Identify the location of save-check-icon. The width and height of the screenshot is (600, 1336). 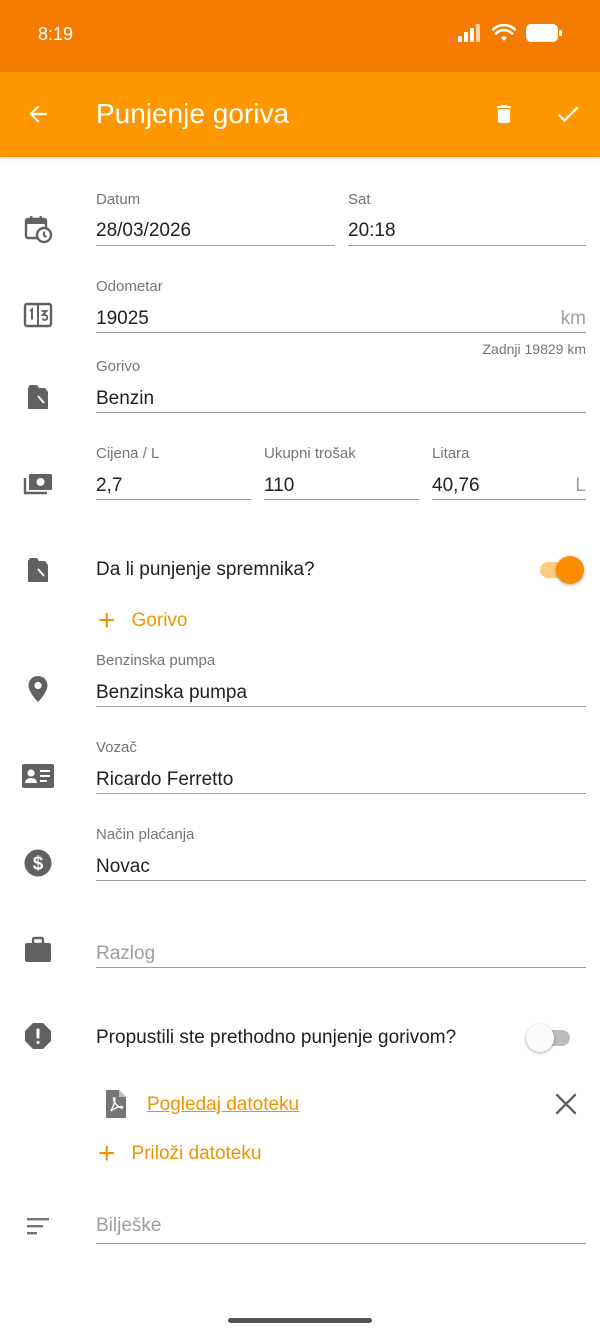
(568, 114).